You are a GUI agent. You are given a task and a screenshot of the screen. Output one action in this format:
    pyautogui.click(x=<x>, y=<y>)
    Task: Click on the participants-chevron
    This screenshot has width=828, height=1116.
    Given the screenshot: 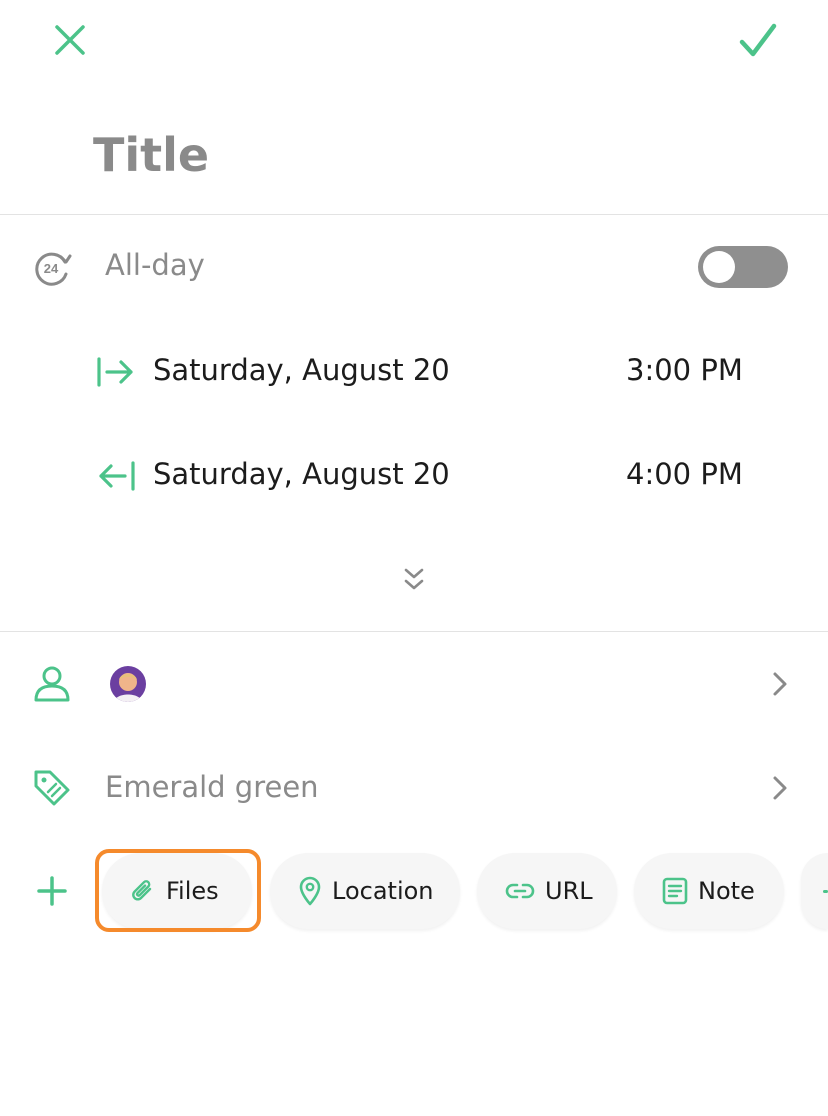 What is the action you would take?
    pyautogui.click(x=780, y=684)
    